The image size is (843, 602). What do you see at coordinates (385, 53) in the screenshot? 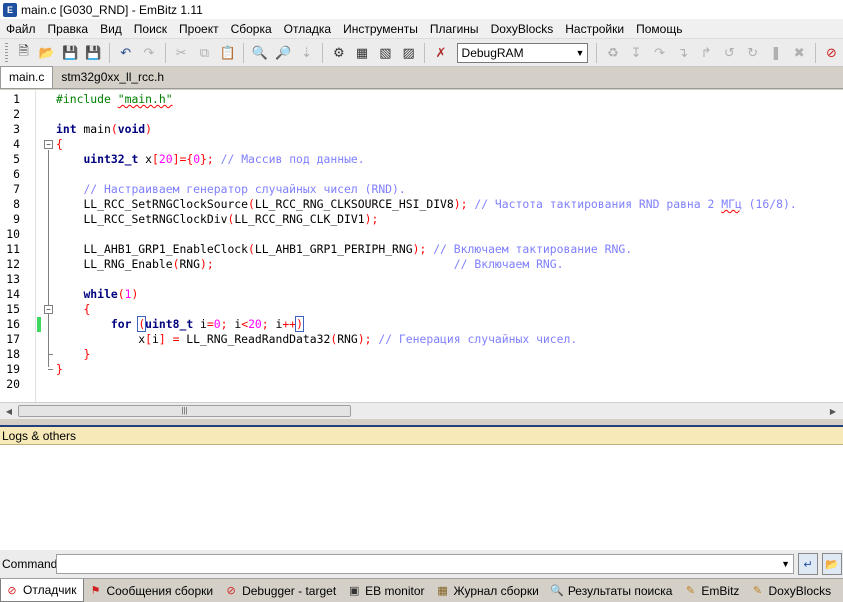
I see `rebuild-icon: ▧` at bounding box center [385, 53].